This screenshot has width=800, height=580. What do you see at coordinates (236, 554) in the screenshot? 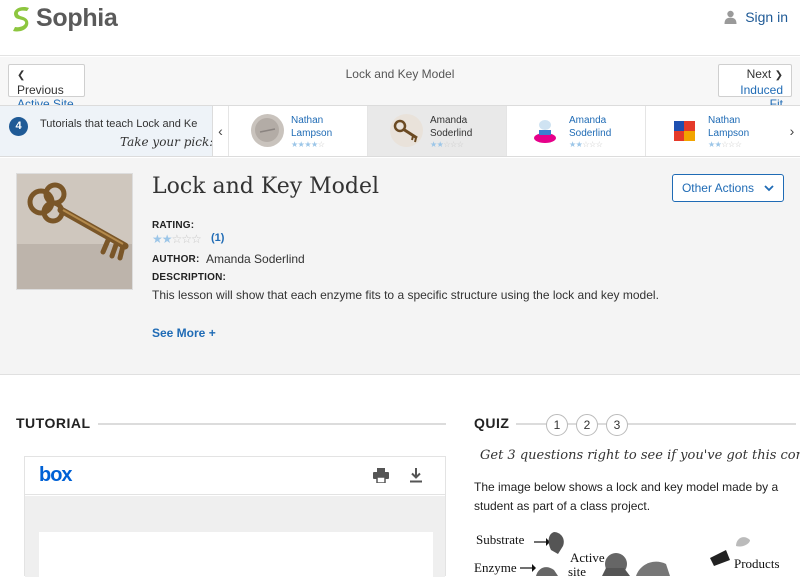
I see `document-page` at bounding box center [236, 554].